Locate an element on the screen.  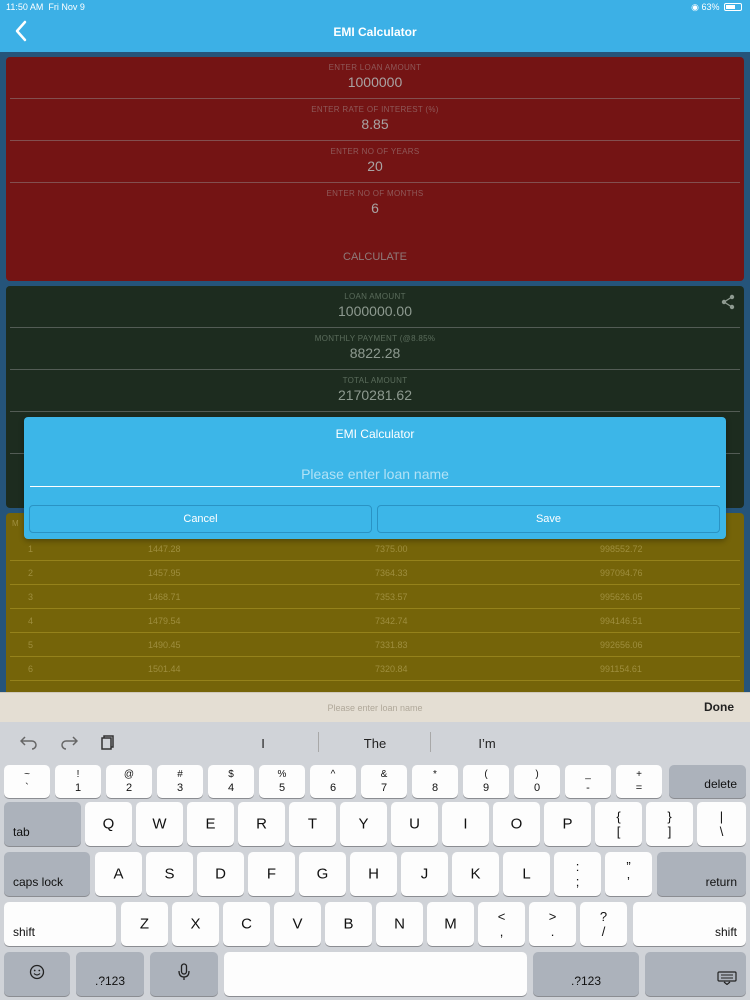
interest-rate-field: ENTER RATE OF INTEREST (%) 8.85 is located at coordinates (375, 120).